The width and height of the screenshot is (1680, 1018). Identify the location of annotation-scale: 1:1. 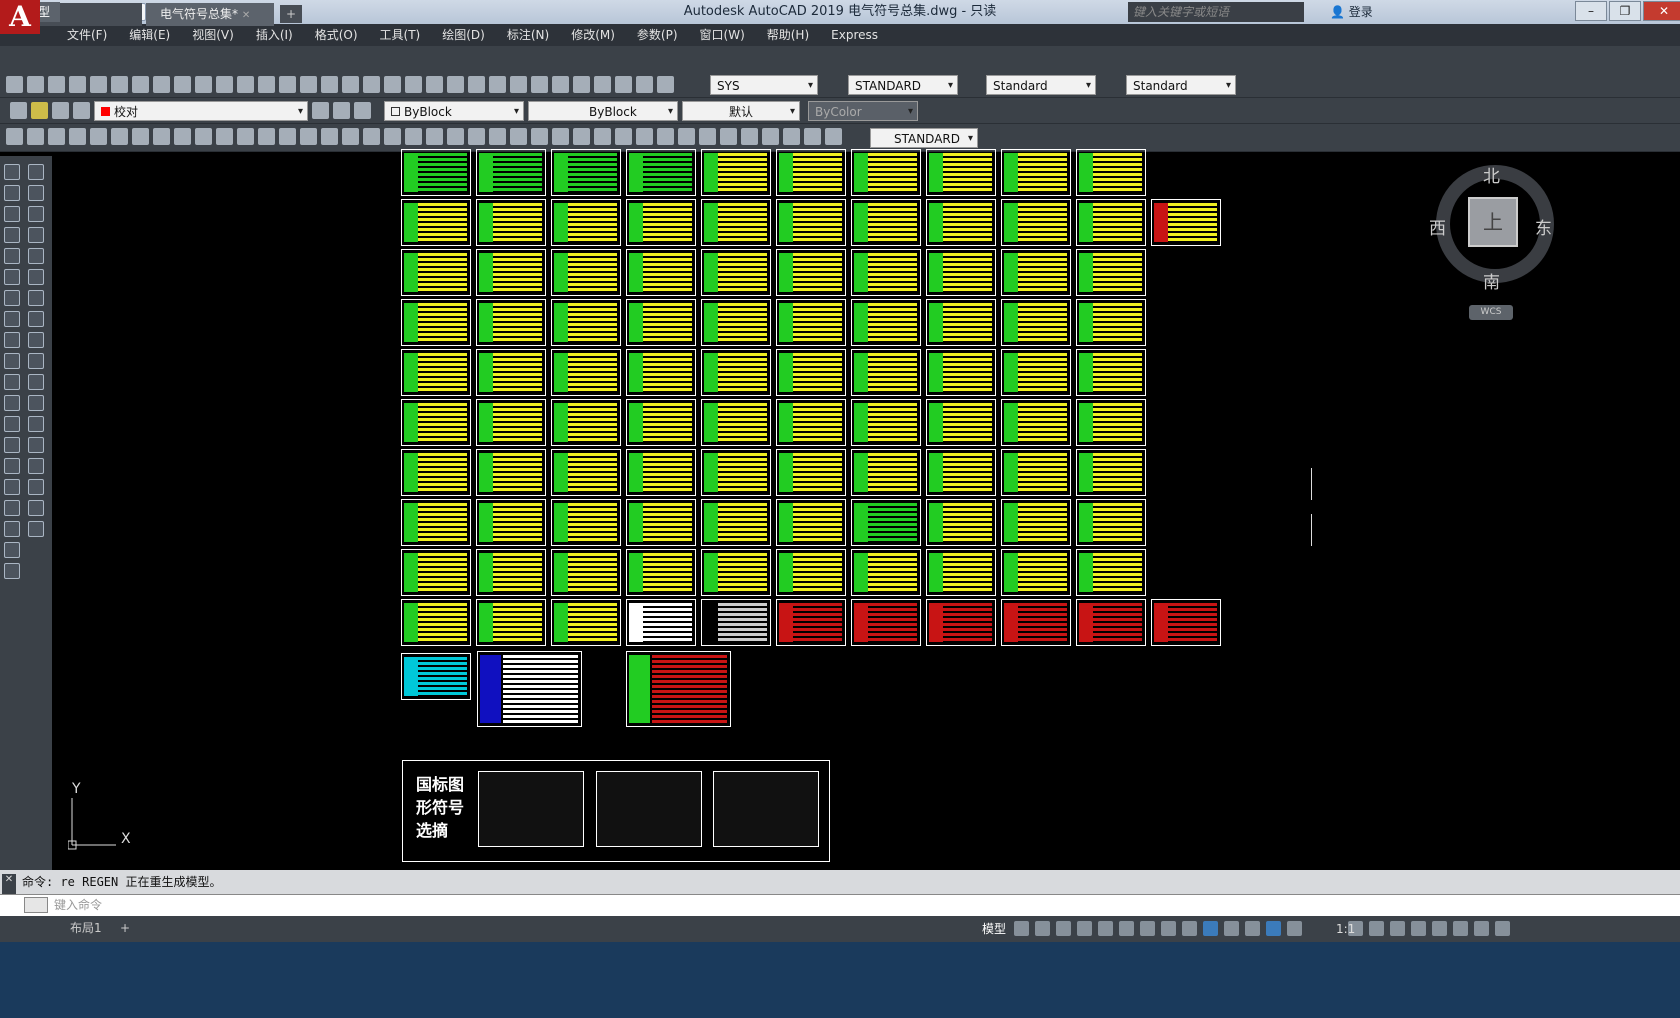
(1345, 929).